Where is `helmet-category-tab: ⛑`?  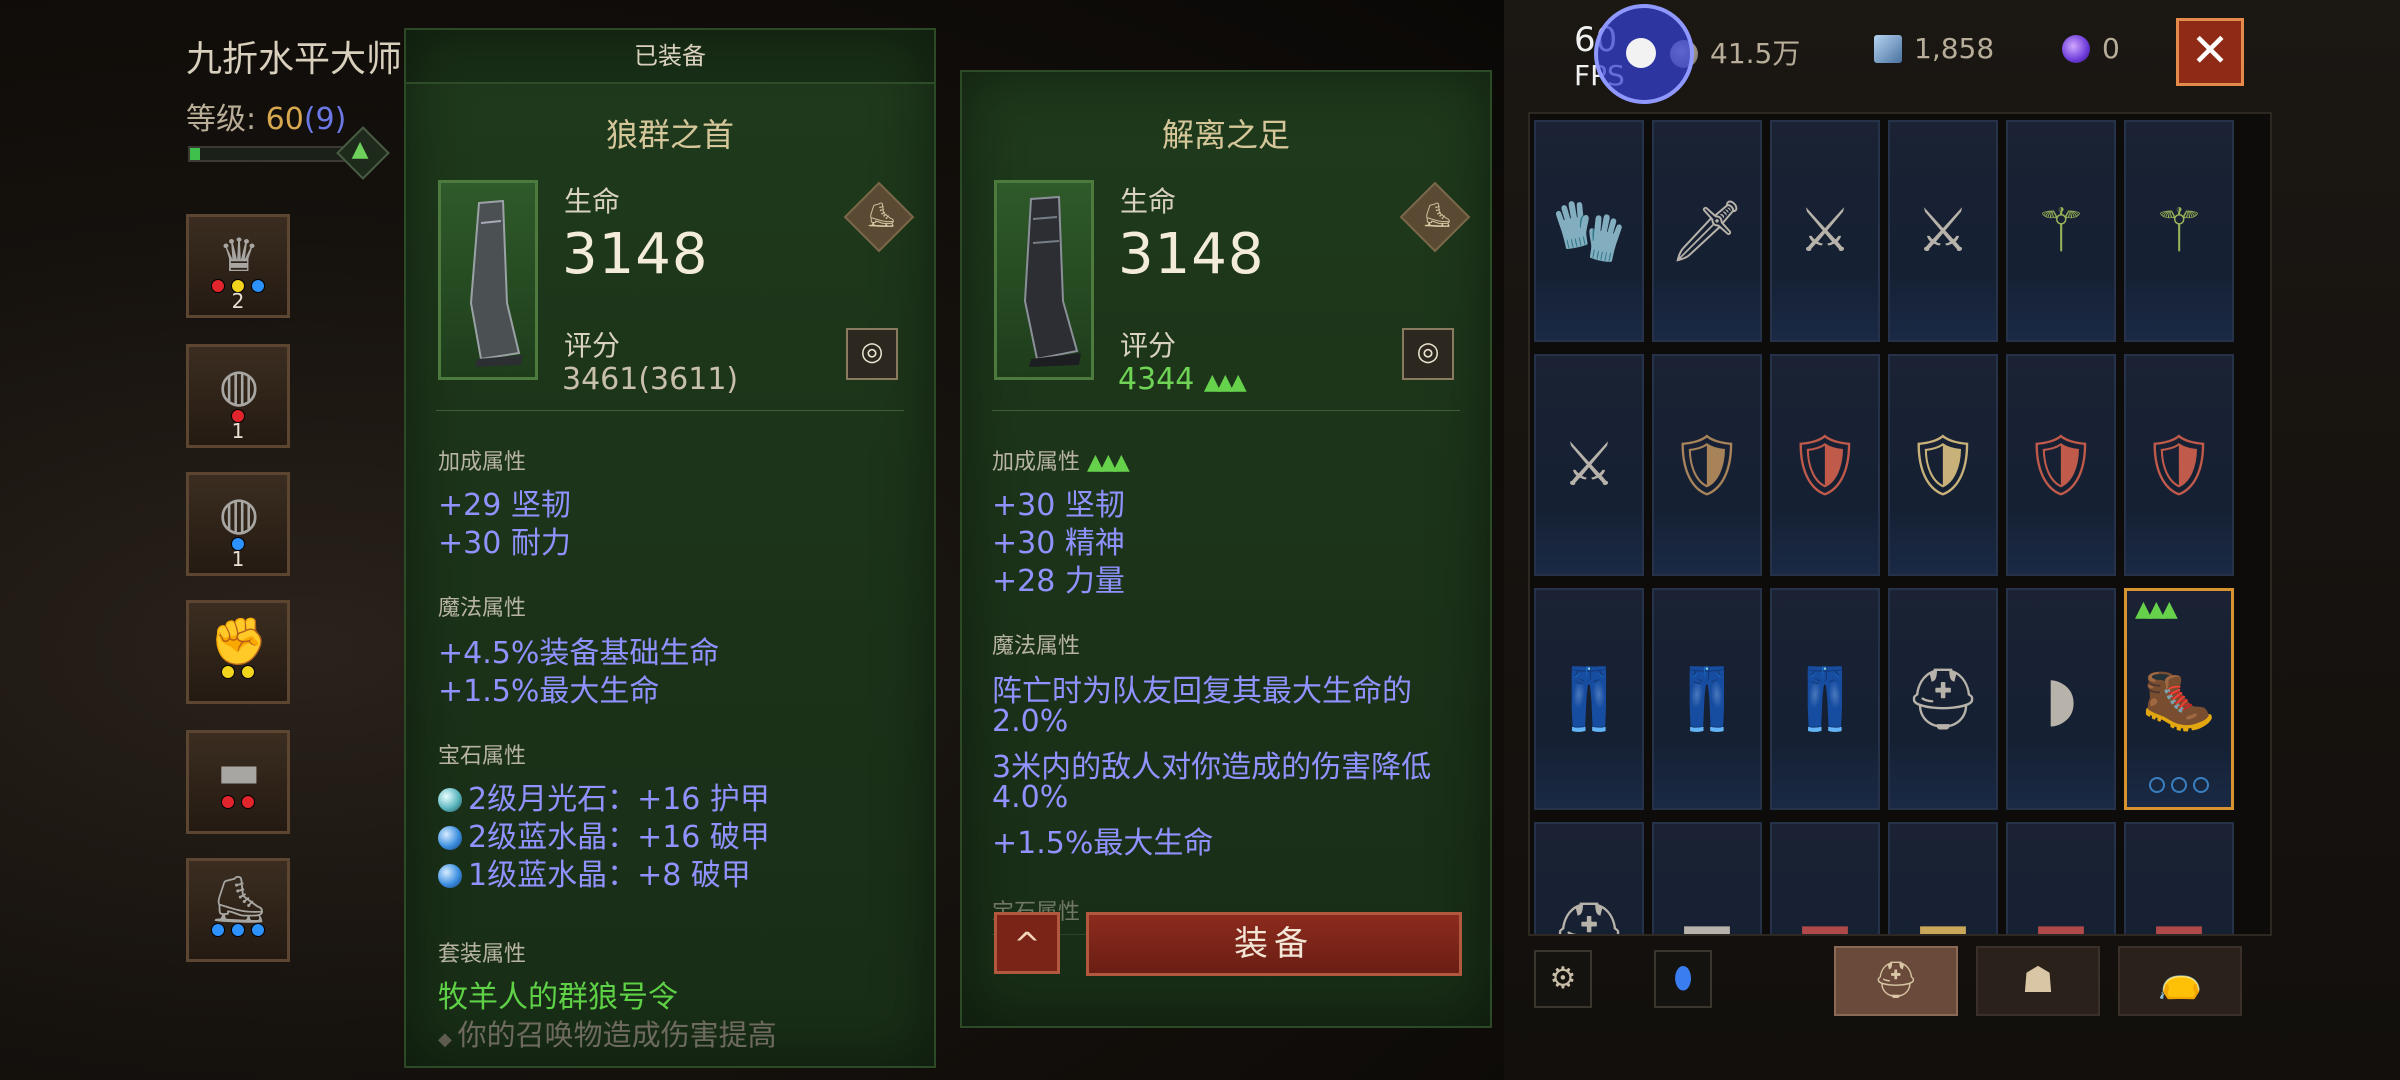 helmet-category-tab: ⛑ is located at coordinates (1896, 981).